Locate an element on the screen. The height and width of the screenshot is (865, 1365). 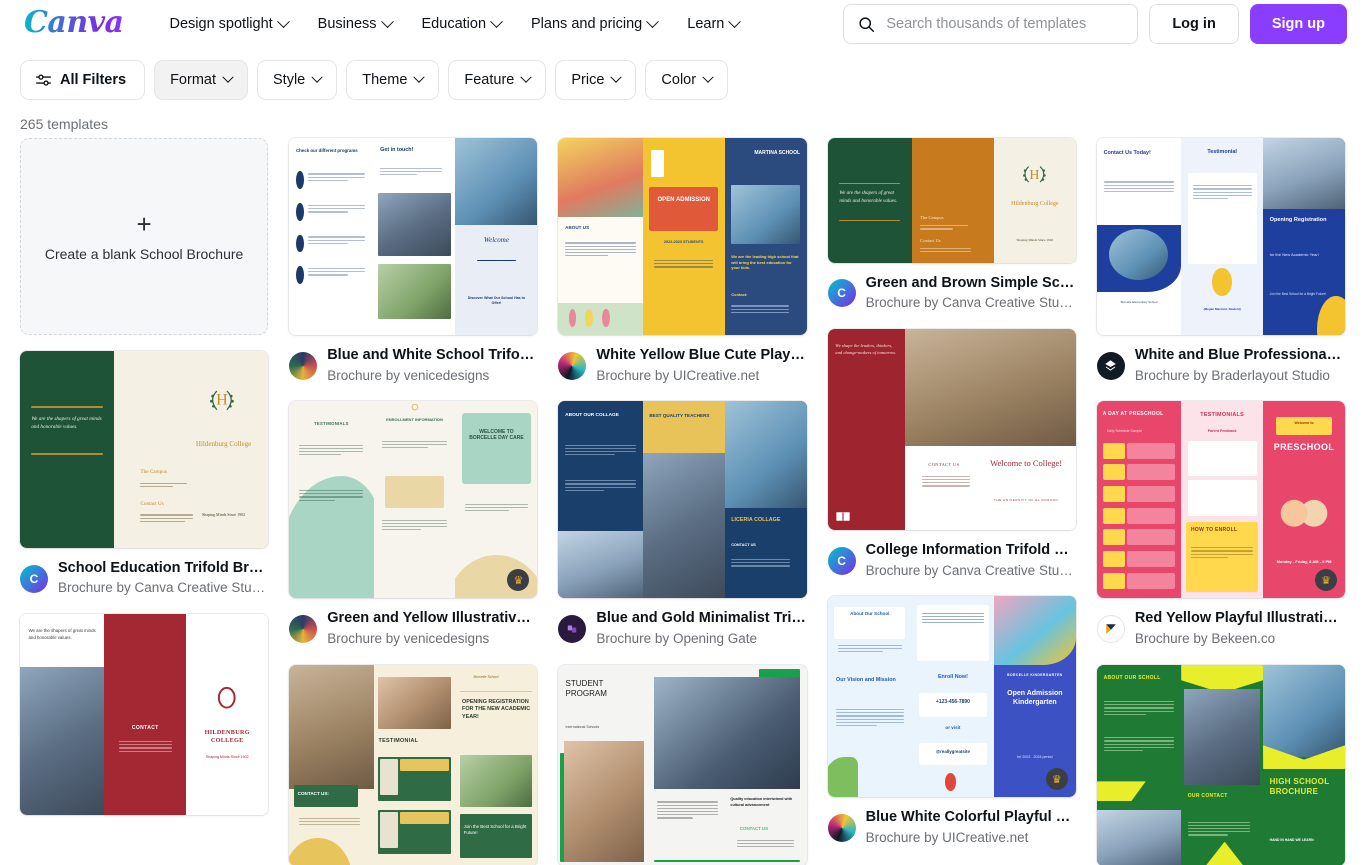
filter-feature: Feature is located at coordinates (497, 80).